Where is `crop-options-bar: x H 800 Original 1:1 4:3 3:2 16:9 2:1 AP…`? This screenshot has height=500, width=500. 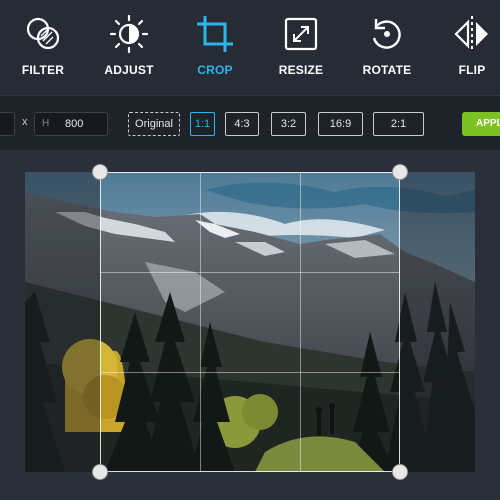 crop-options-bar: x H 800 Original 1:1 4:3 3:2 16:9 2:1 AP… is located at coordinates (250, 122).